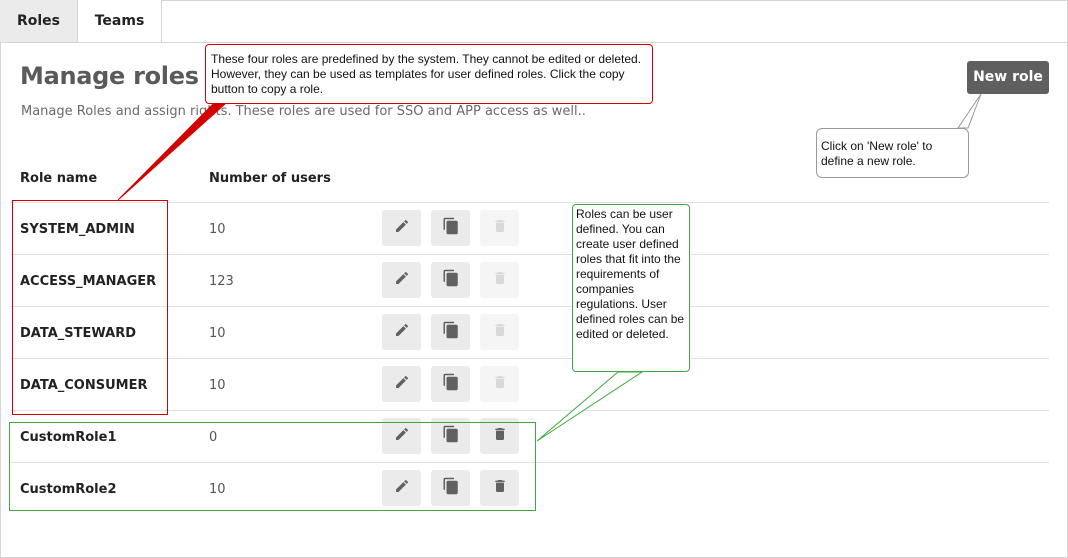 This screenshot has height=558, width=1068. What do you see at coordinates (272, 466) in the screenshot?
I see `custom-roles-highlight` at bounding box center [272, 466].